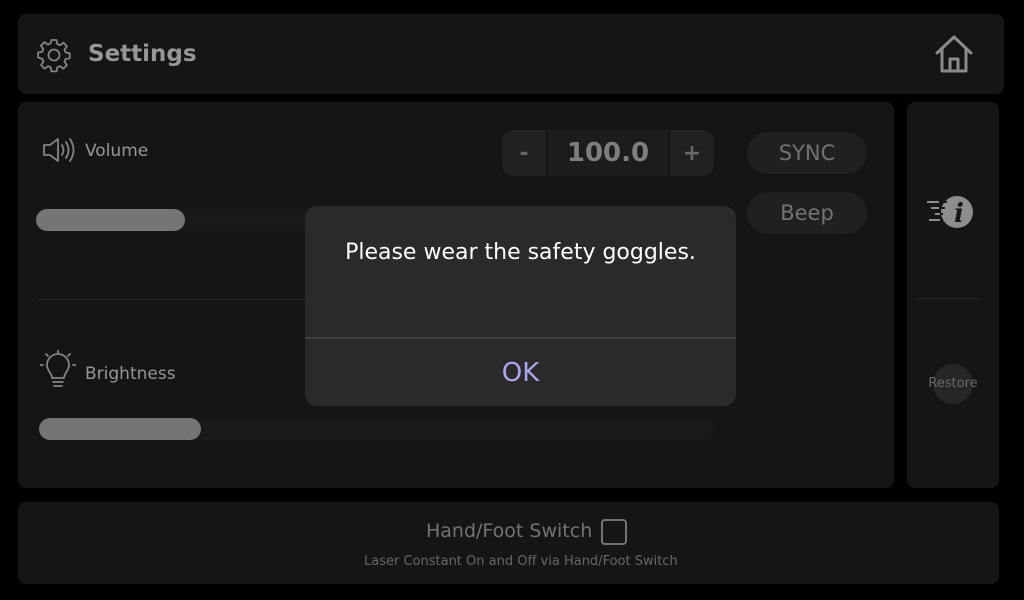 The height and width of the screenshot is (600, 1024). I want to click on safety-dialog: Please wear the safety goggles. OK, so click(520, 306).